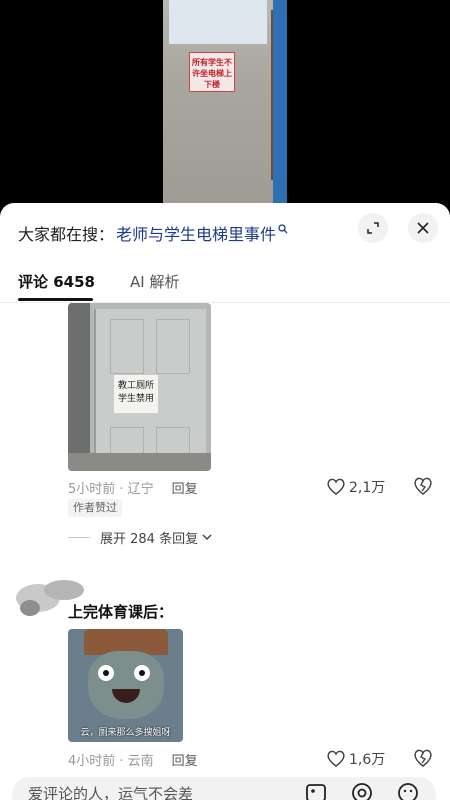 The width and height of the screenshot is (450, 800). I want to click on close-icon, so click(423, 228).